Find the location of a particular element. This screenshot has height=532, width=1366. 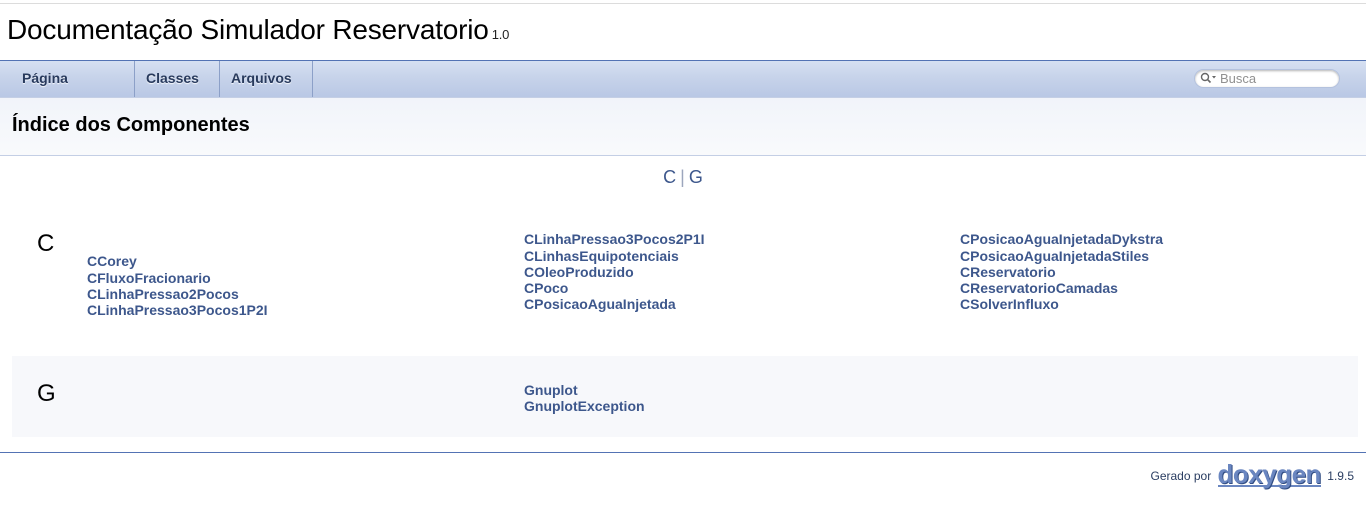

footer-divider is located at coordinates (683, 452).